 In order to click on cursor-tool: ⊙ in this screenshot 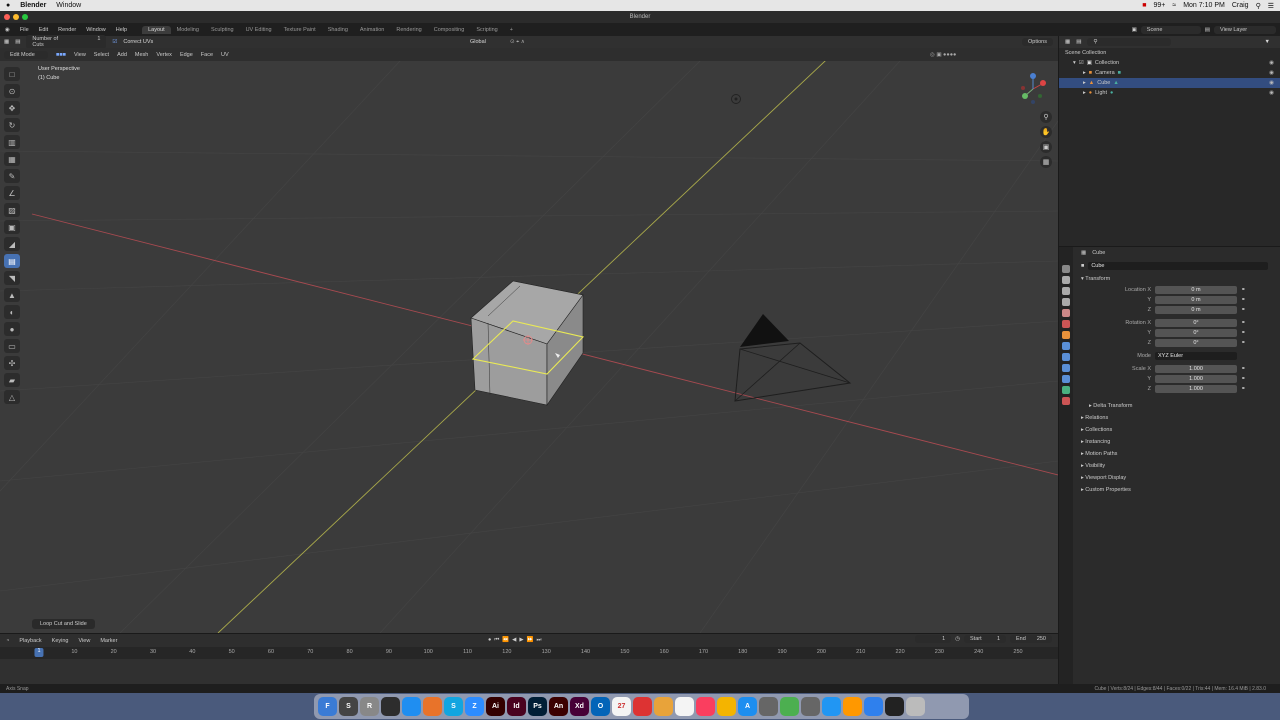, I will do `click(12, 91)`.